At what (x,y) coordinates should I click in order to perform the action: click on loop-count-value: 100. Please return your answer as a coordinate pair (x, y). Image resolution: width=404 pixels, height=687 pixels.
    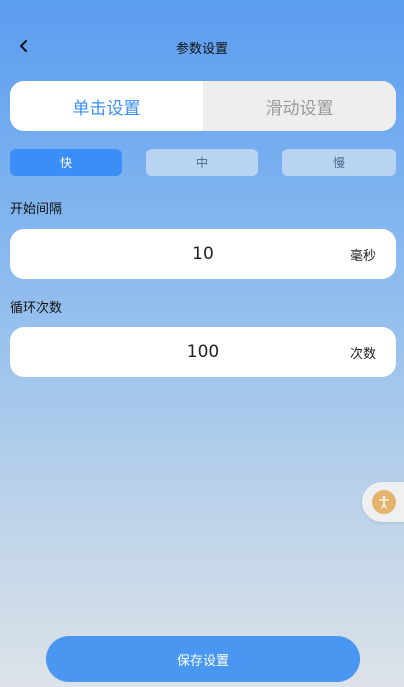
    Looking at the image, I should click on (203, 352).